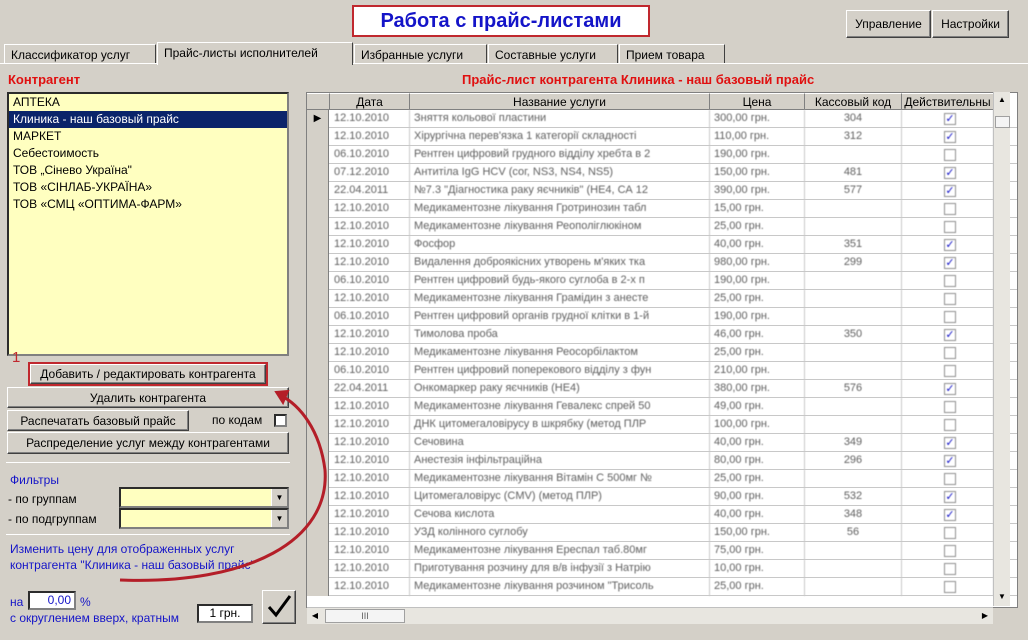 The height and width of the screenshot is (640, 1028). I want to click on annotation-arrow, so click(223, 485).